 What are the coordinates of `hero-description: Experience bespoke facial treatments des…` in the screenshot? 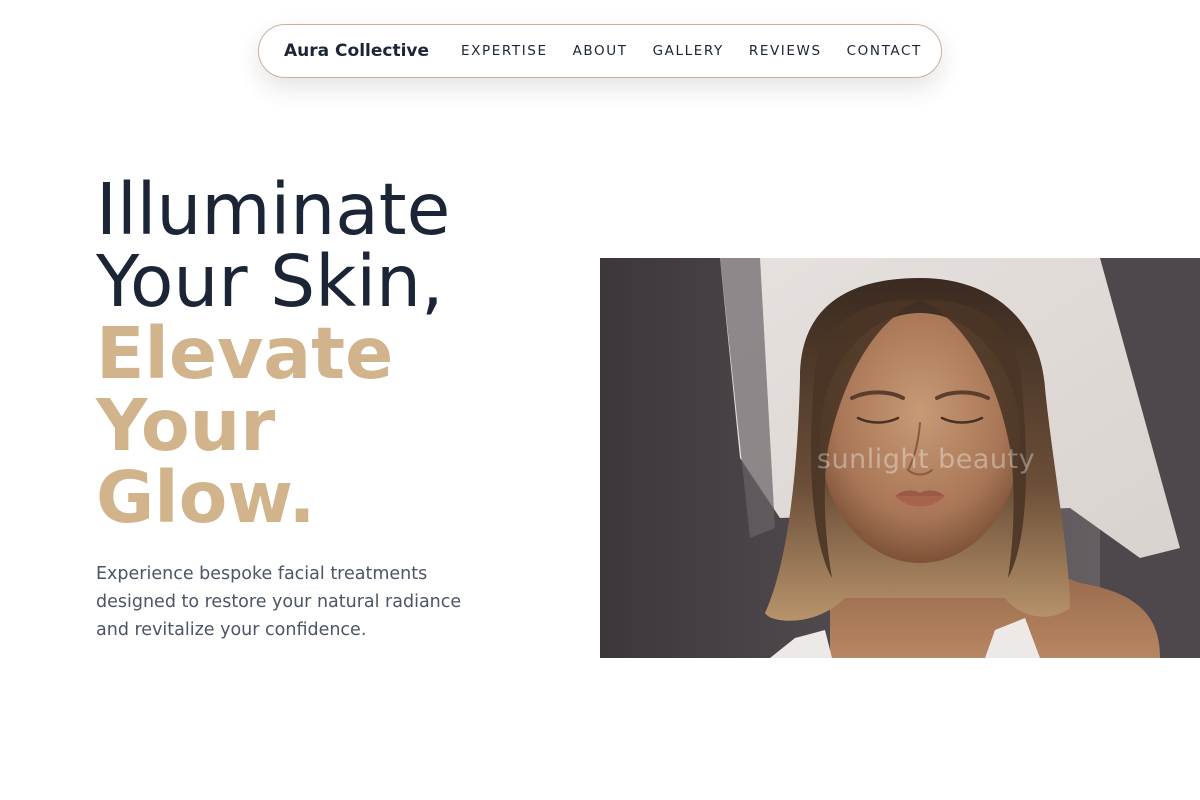 It's located at (279, 602).